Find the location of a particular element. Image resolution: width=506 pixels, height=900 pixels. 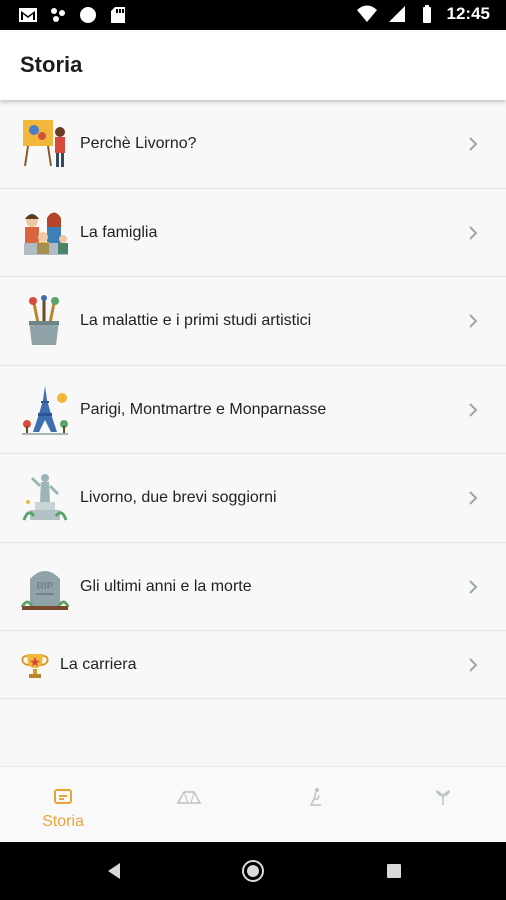

page-title: Storia is located at coordinates (51, 64).